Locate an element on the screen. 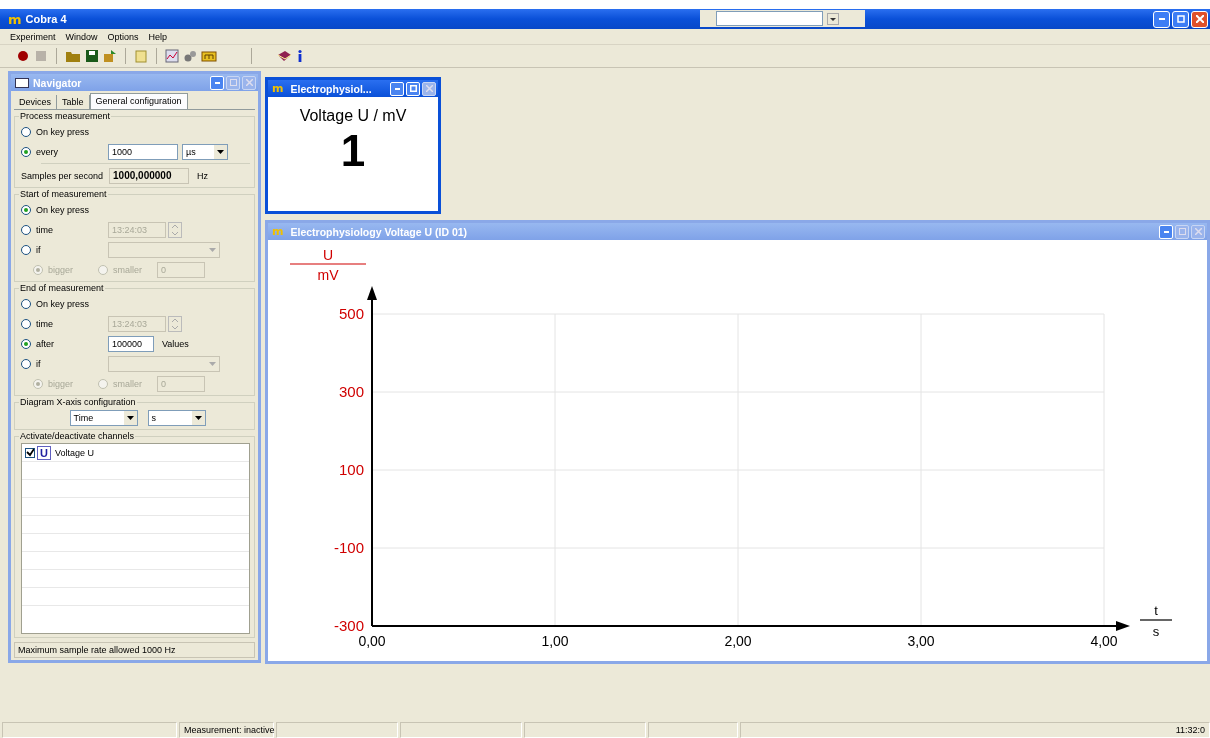  group-label: Diagram X-axis configuration is located at coordinates (78, 402).